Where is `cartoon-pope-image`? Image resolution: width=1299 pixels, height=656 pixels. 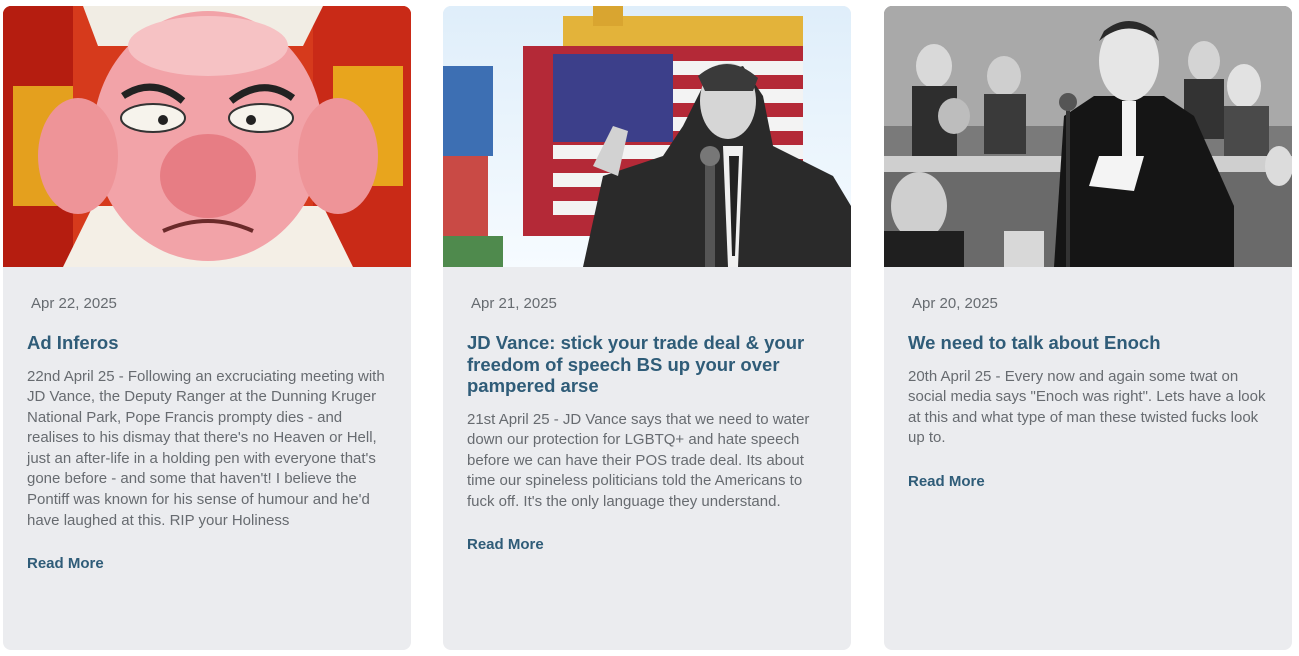 cartoon-pope-image is located at coordinates (207, 136).